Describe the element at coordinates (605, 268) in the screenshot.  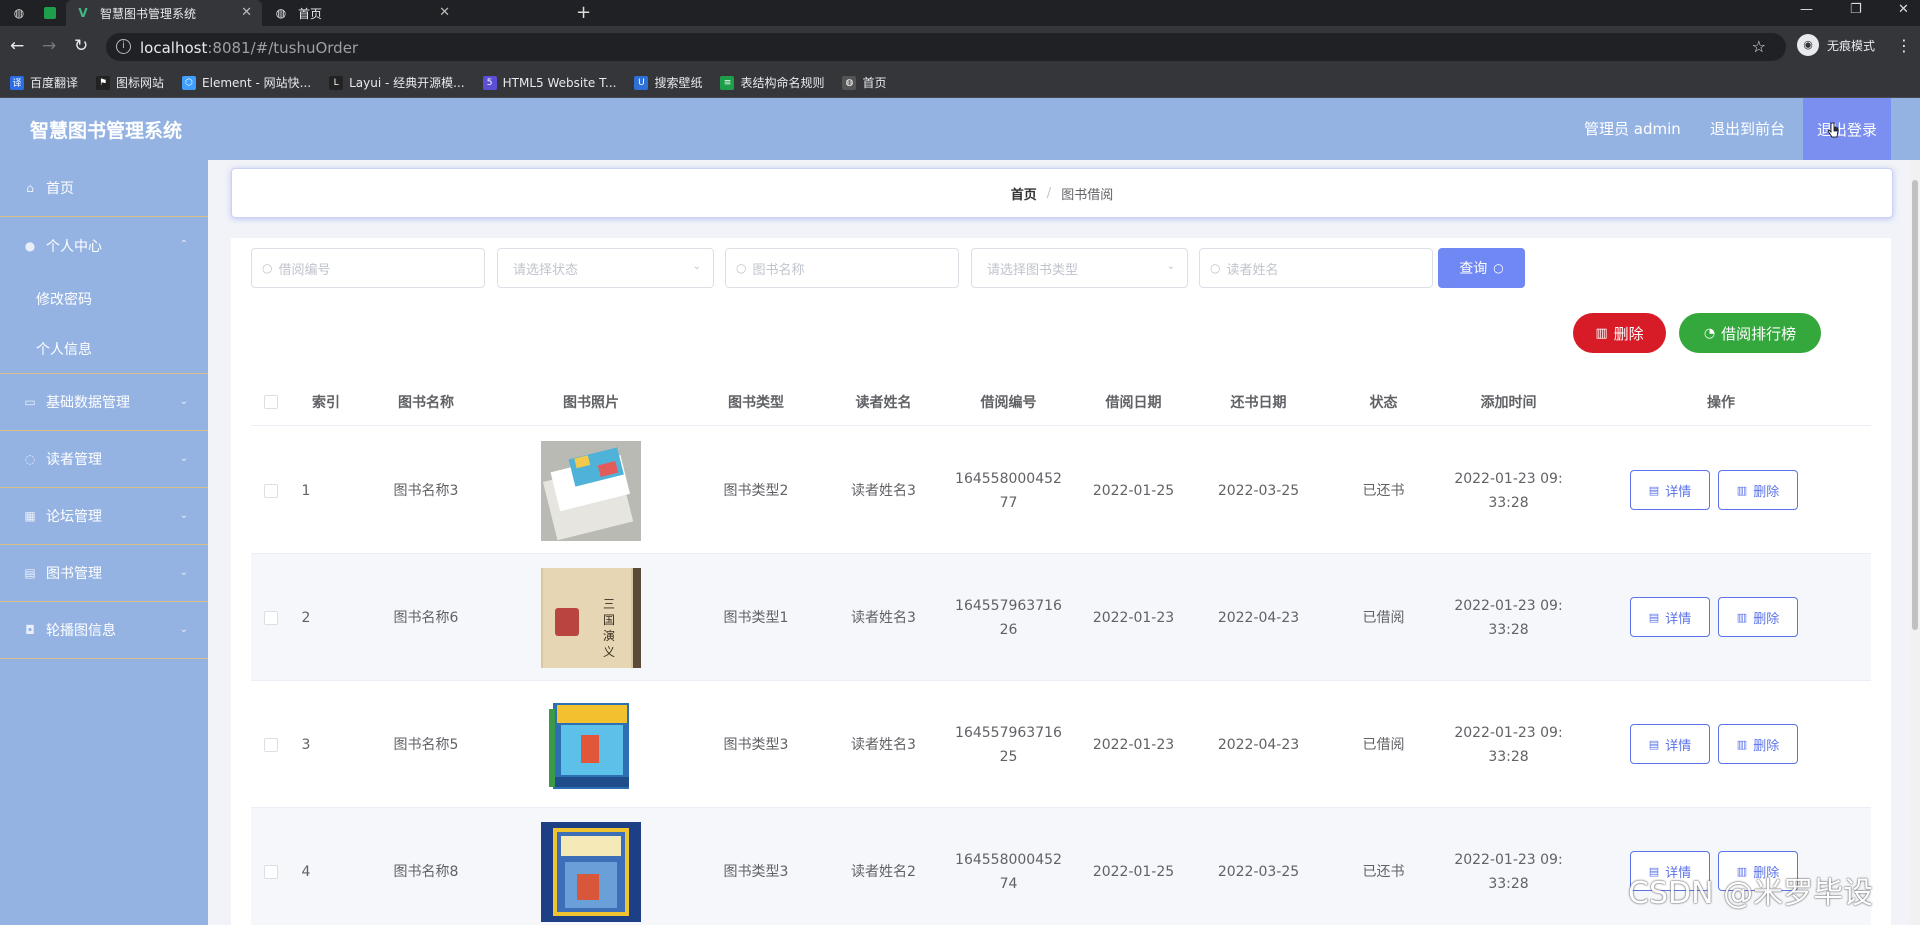
I see `status-select: 请选择状态 ⌄` at that location.